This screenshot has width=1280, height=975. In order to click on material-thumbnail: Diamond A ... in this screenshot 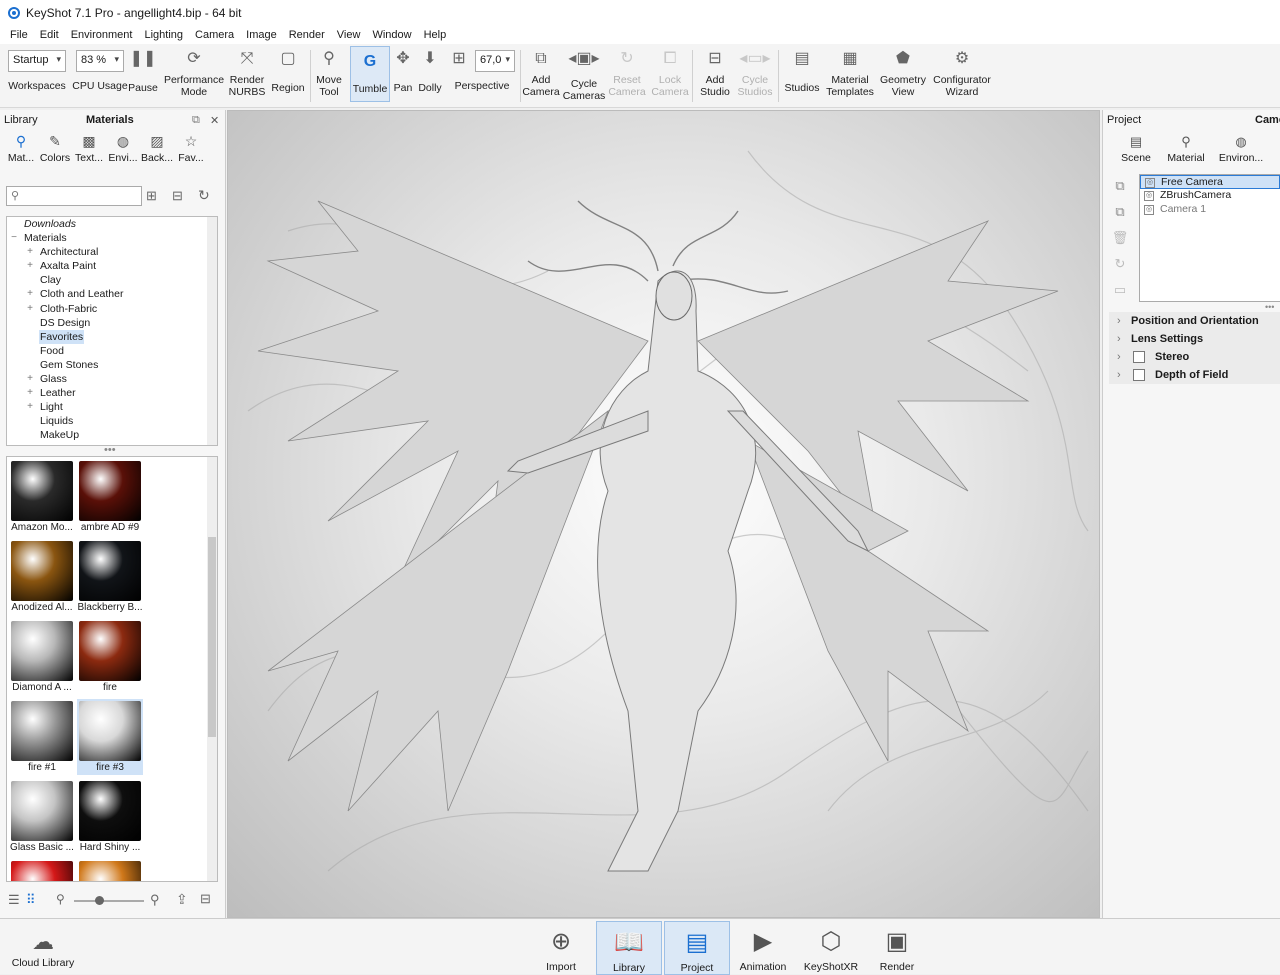, I will do `click(42, 657)`.